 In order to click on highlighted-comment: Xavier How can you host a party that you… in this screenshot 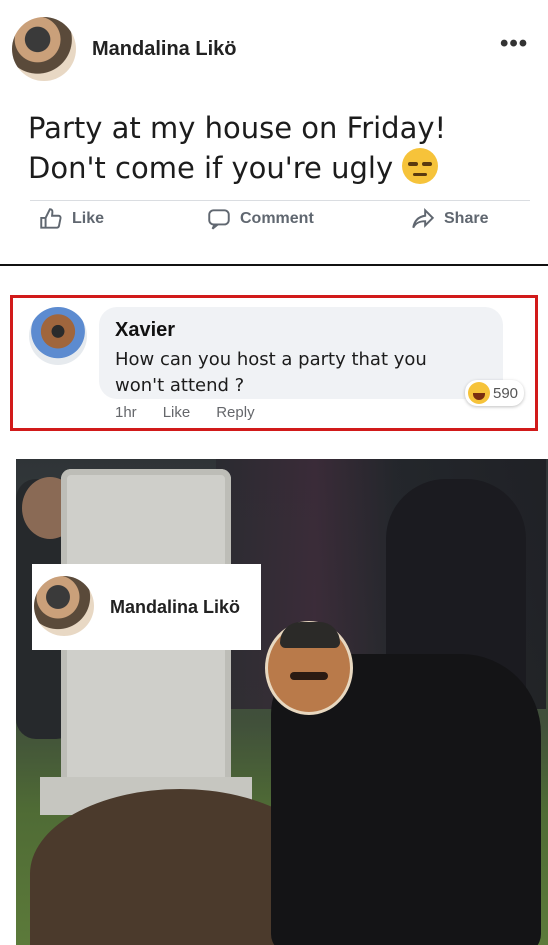, I will do `click(274, 363)`.